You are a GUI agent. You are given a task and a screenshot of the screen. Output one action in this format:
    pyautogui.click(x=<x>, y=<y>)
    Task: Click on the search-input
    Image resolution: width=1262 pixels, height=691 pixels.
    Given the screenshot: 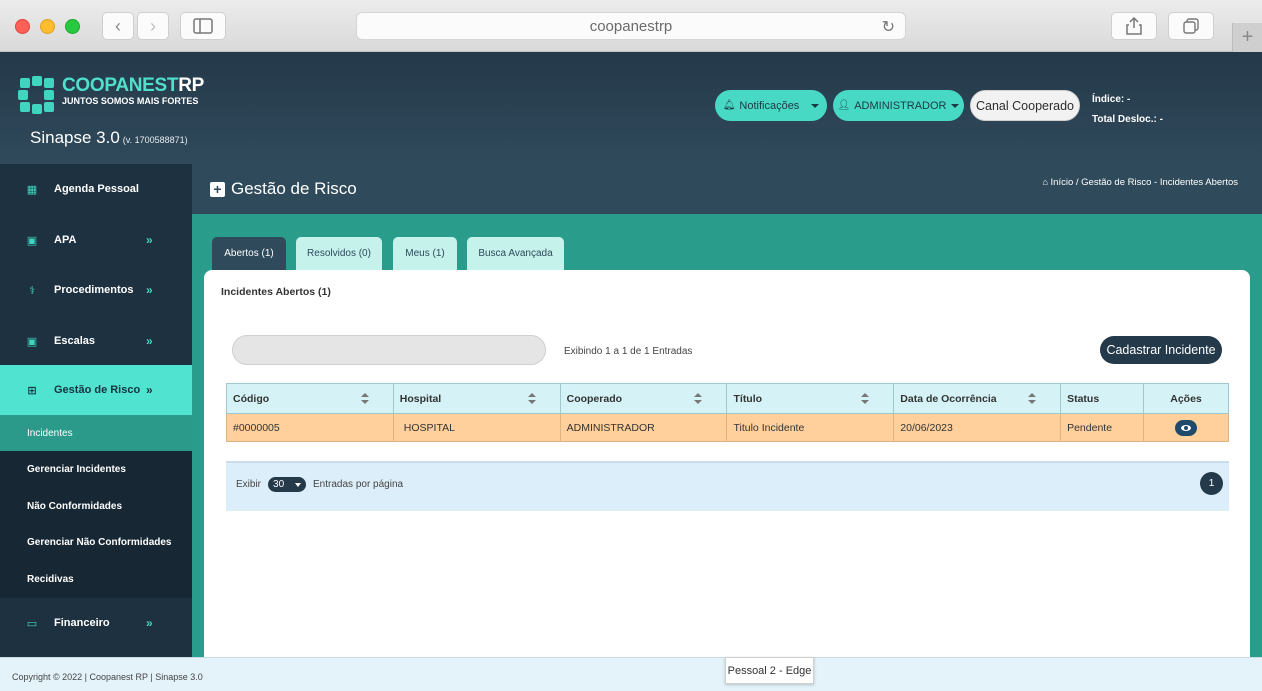 What is the action you would take?
    pyautogui.click(x=389, y=350)
    